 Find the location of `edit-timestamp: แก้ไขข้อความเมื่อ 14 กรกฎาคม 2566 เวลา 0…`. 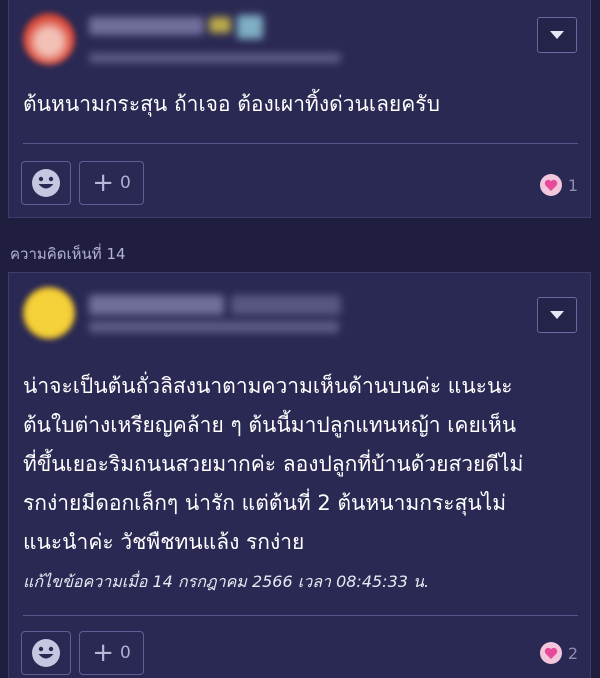

edit-timestamp: แก้ไขข้อความเมื่อ 14 กรกฎาคม 2566 เวลา 0… is located at coordinates (226, 581).